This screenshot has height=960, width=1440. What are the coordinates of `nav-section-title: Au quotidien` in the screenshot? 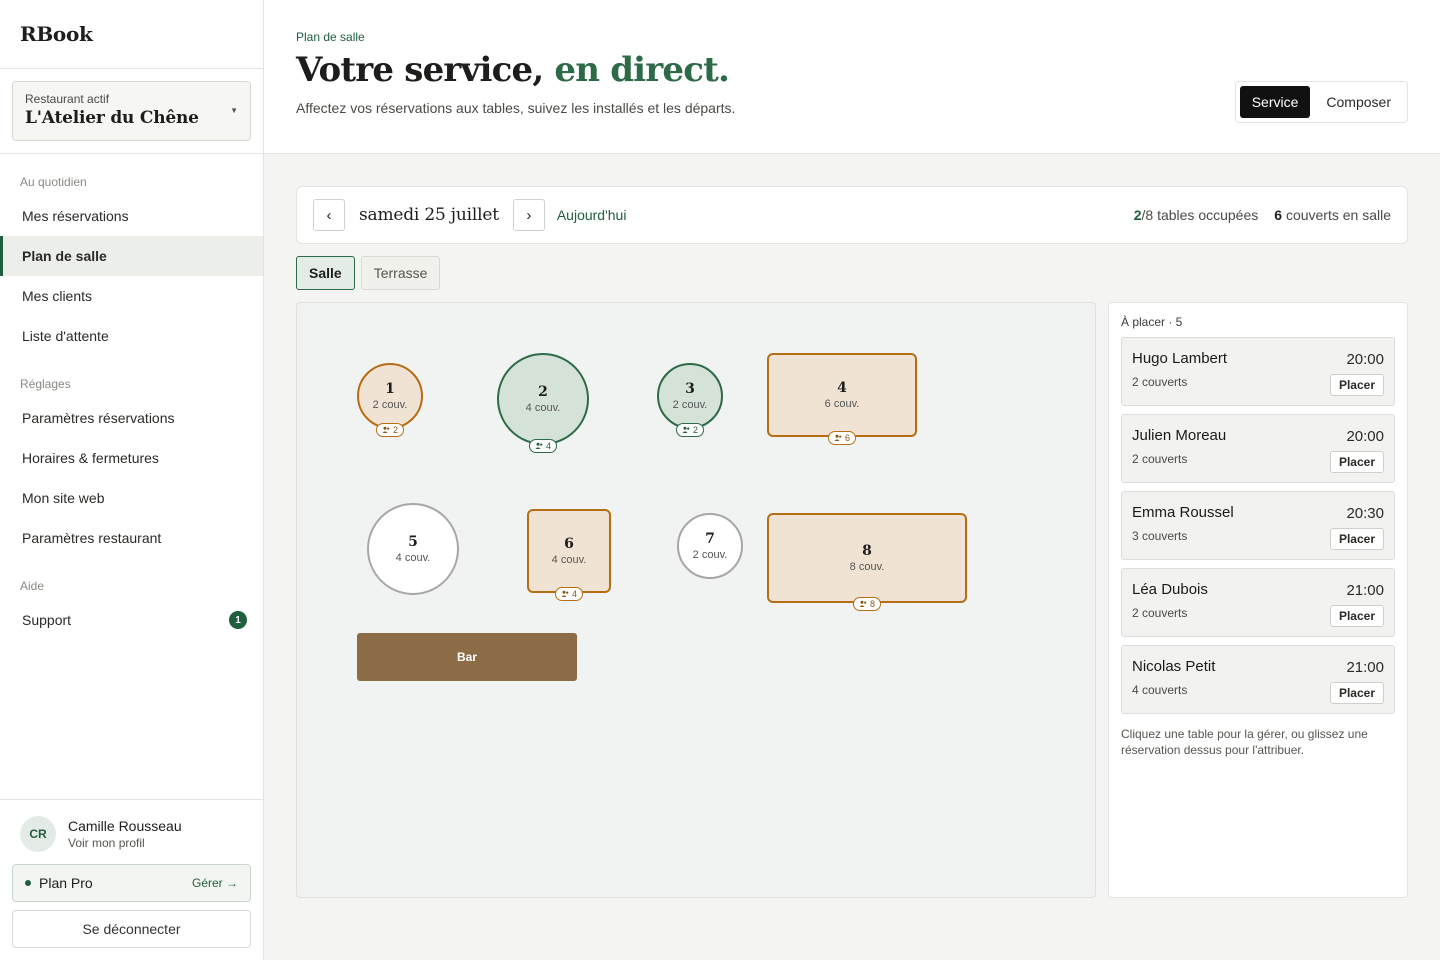 It's located at (53, 182).